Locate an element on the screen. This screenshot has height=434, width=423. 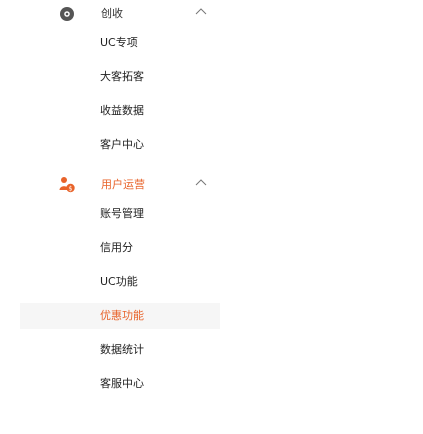
menu-item-revenue-data: 收益数据 is located at coordinates (211, 111).